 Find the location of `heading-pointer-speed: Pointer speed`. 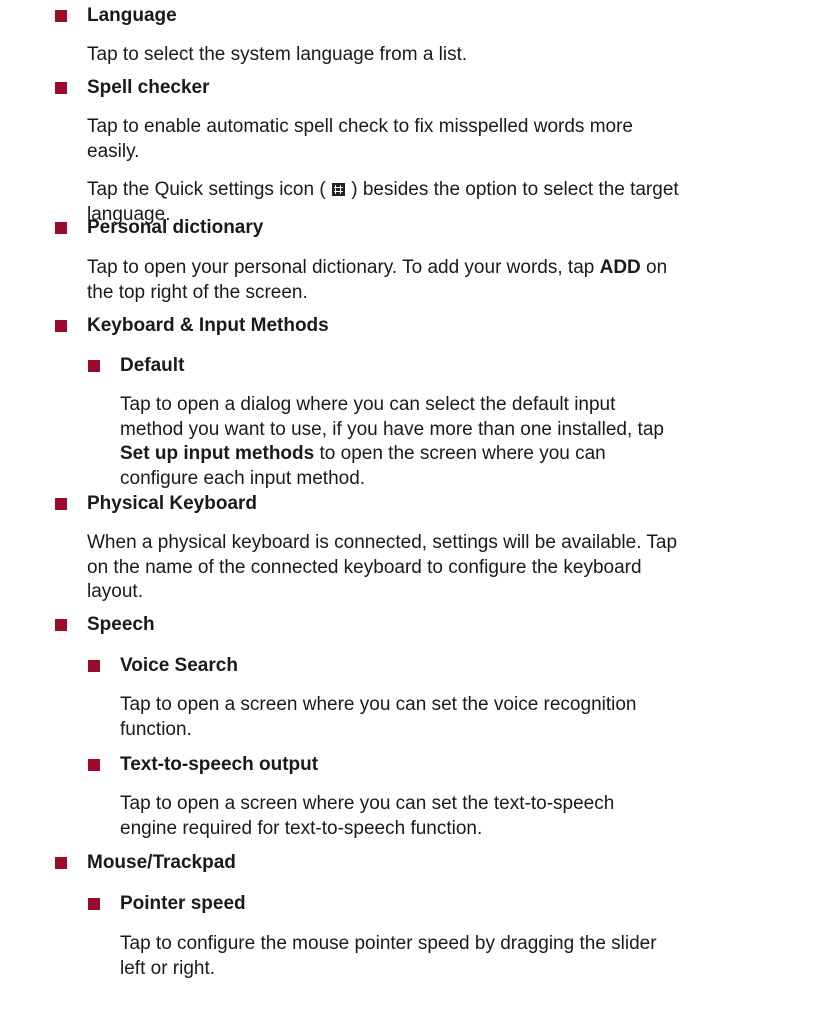

heading-pointer-speed: Pointer speed is located at coordinates (183, 903).